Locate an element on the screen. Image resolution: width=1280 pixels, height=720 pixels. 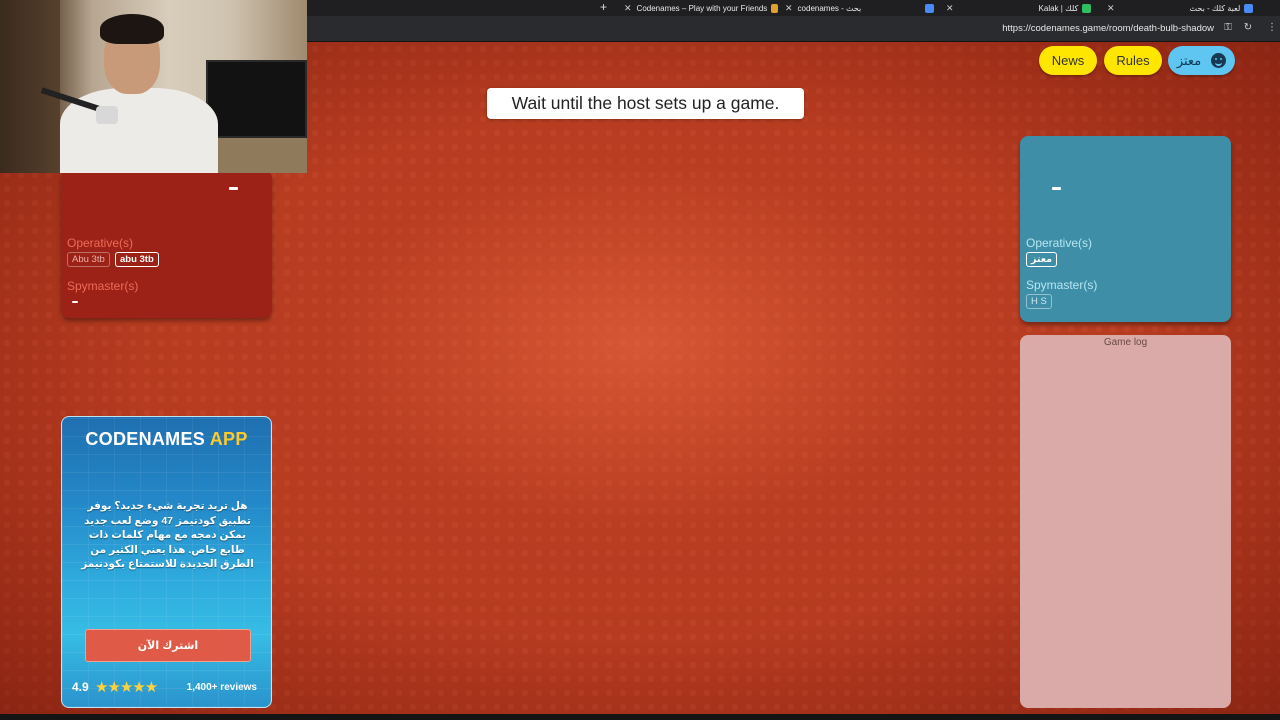
ad-title-main: CODENAMES is located at coordinates (145, 439).